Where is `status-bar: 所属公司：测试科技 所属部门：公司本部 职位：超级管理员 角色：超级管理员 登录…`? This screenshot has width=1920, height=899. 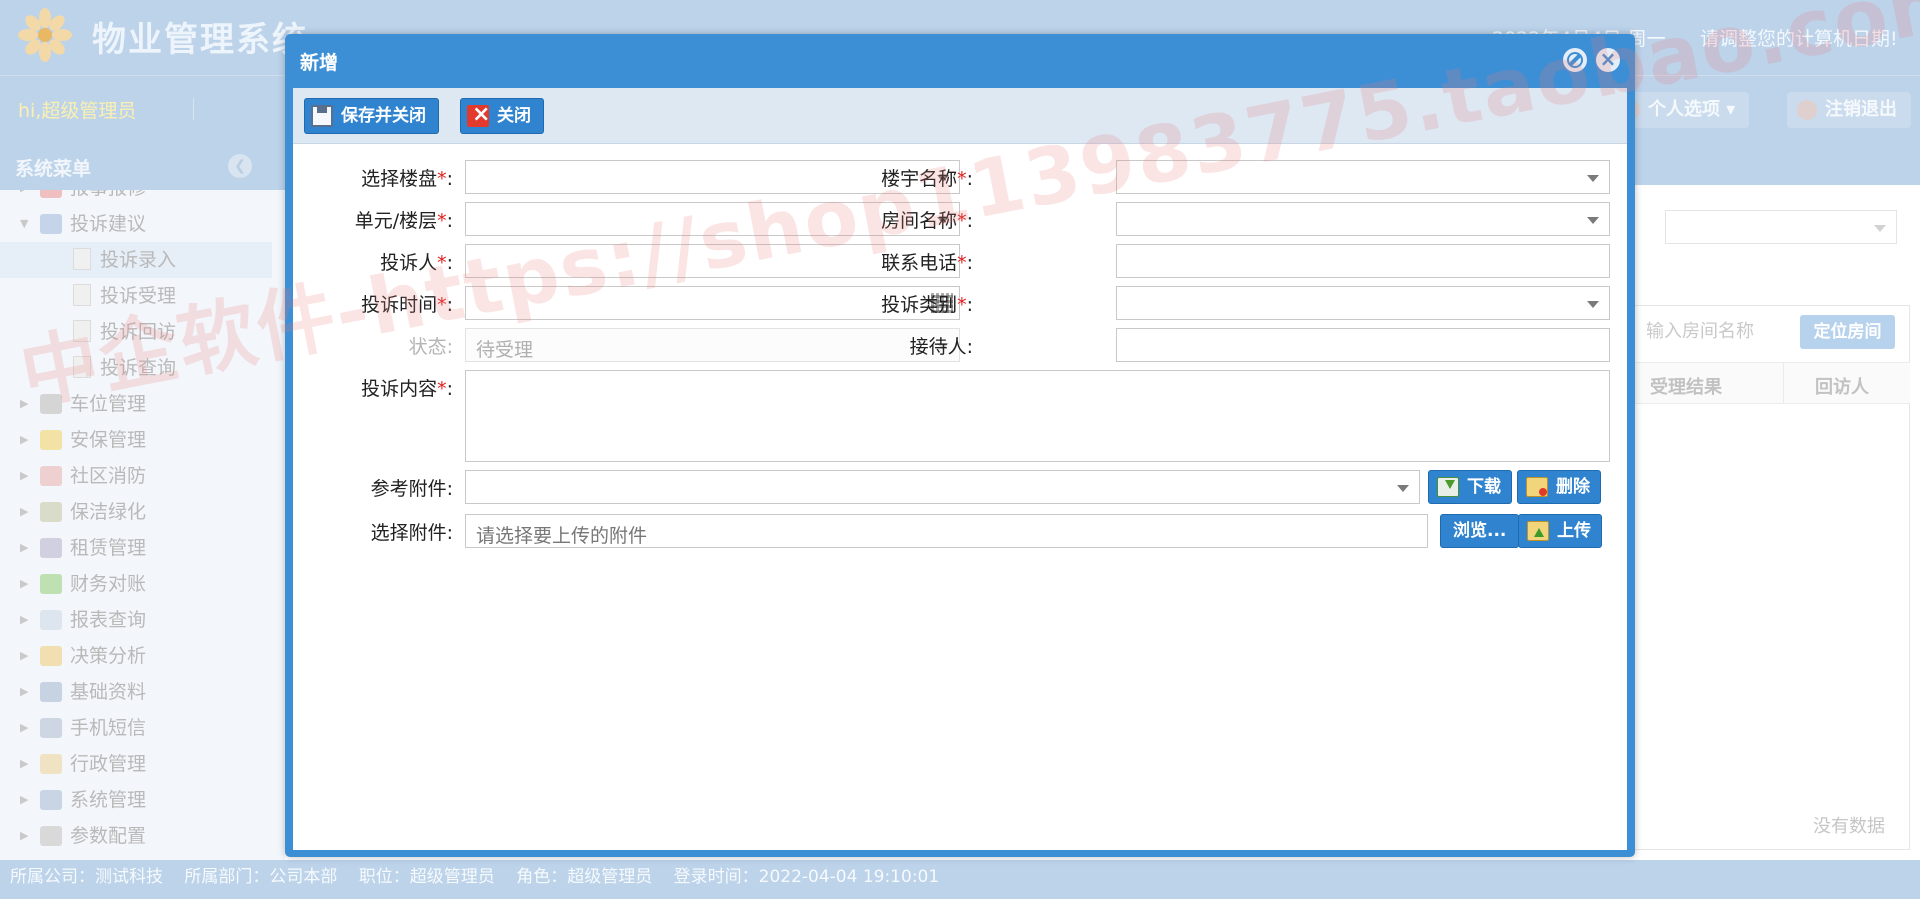 status-bar: 所属公司：测试科技 所属部门：公司本部 职位：超级管理员 角色：超级管理员 登录… is located at coordinates (960, 879).